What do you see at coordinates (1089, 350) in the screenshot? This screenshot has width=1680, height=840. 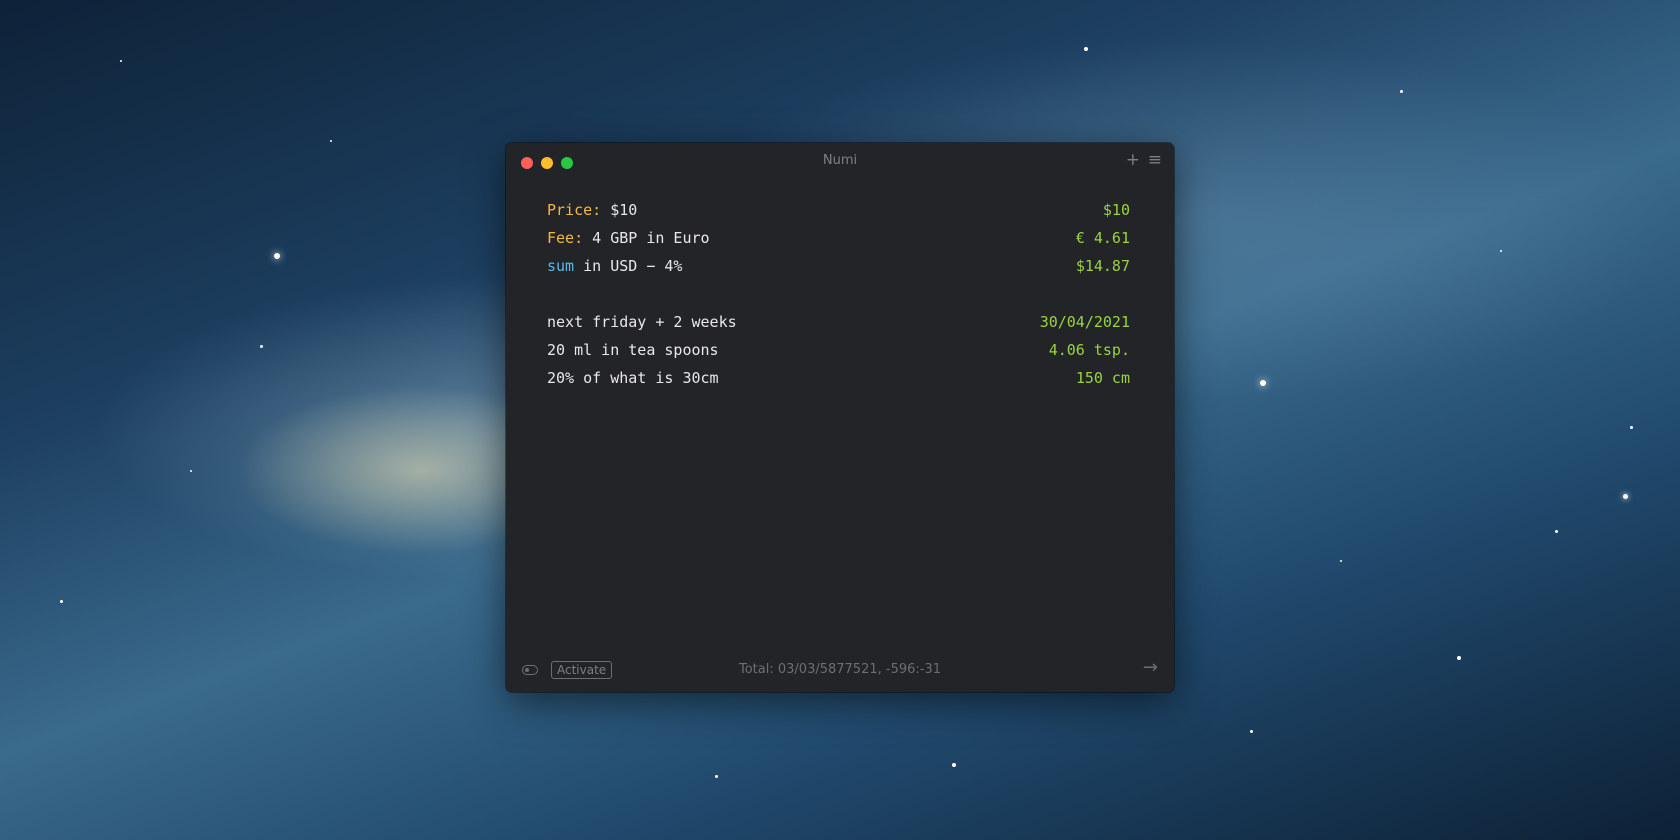 I see `calc-result: 4.06 tsp.` at bounding box center [1089, 350].